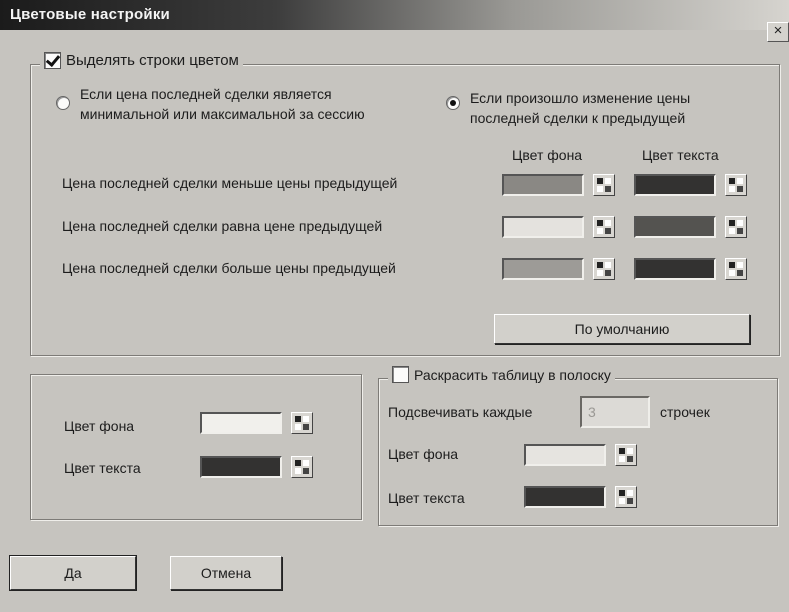 The width and height of the screenshot is (789, 612). What do you see at coordinates (543, 269) in the screenshot?
I see `bg-color-swatch-greater` at bounding box center [543, 269].